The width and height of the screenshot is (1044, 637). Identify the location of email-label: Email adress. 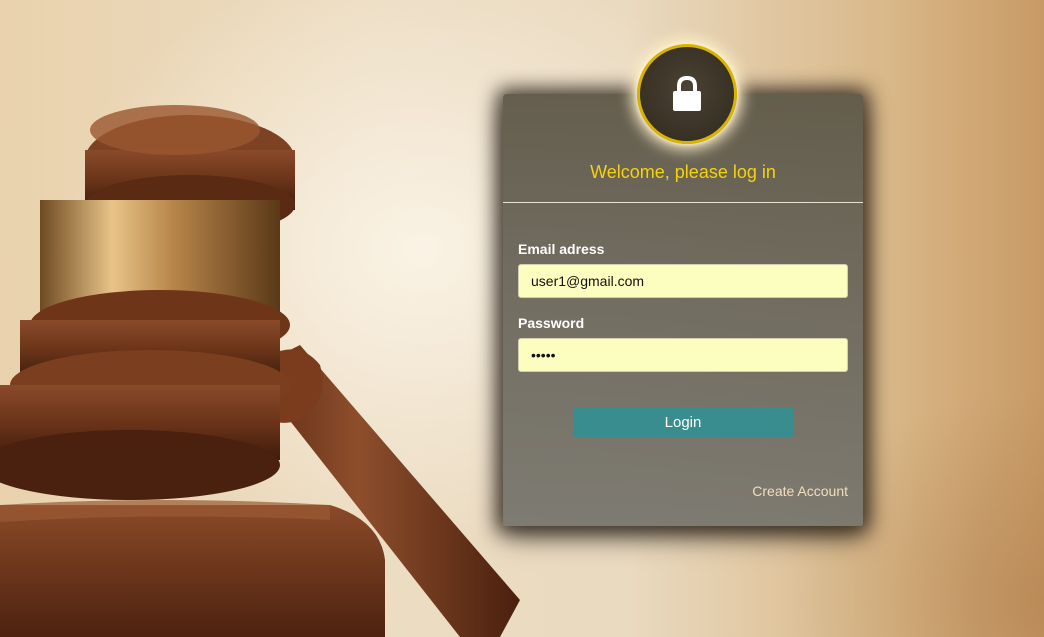
(561, 249).